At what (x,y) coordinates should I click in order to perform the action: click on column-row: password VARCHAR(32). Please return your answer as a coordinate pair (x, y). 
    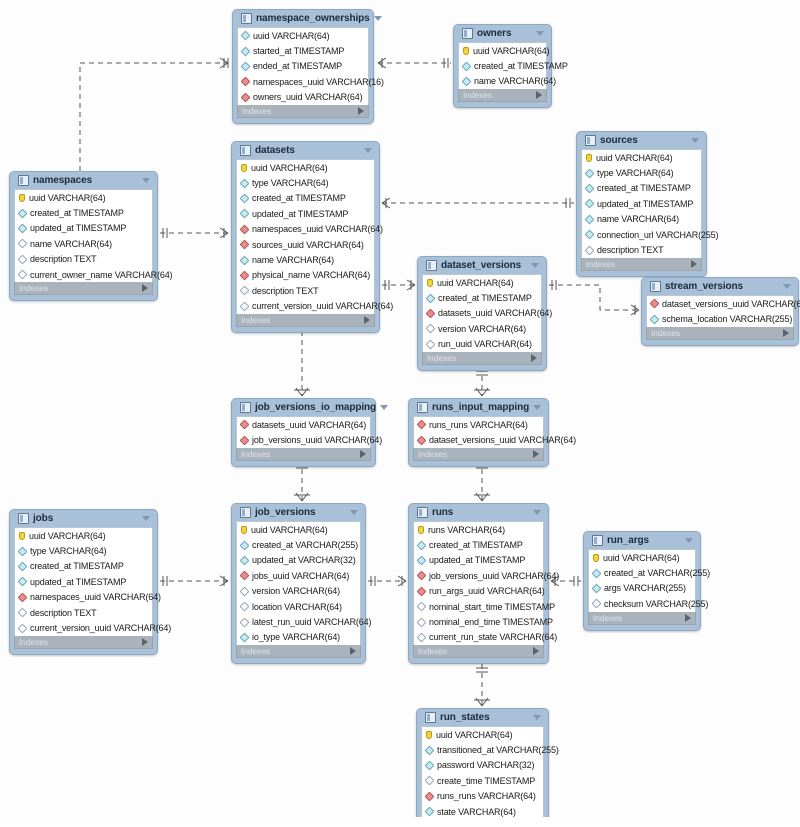
    Looking at the image, I should click on (482, 765).